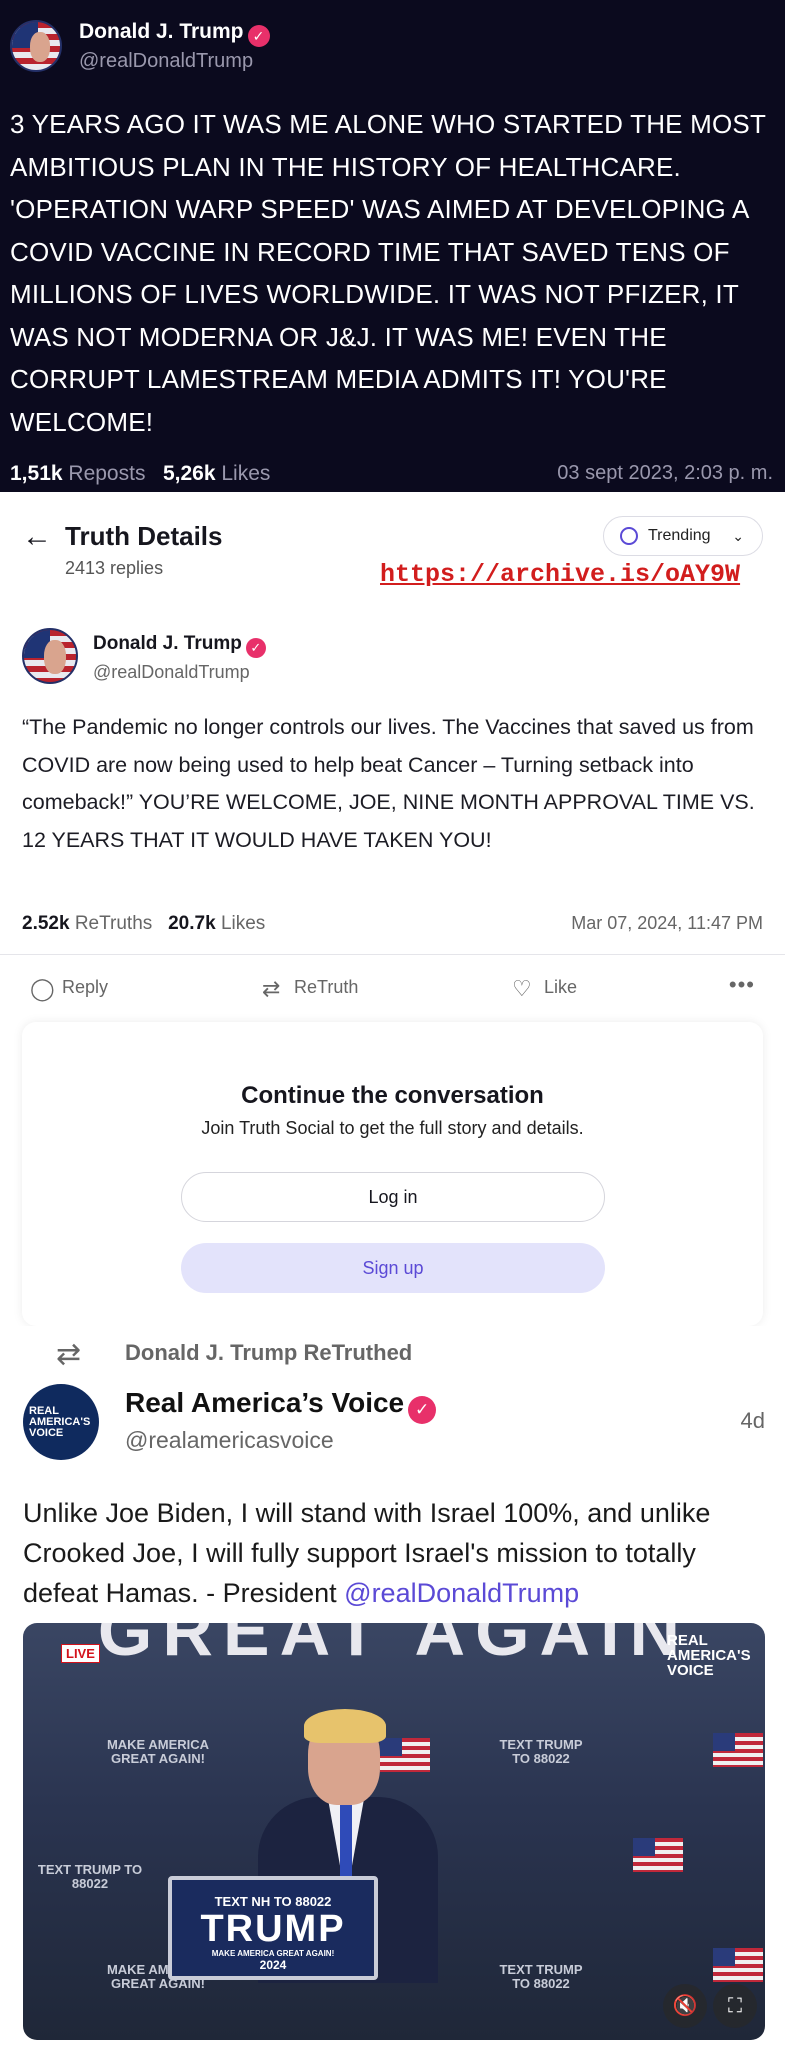  What do you see at coordinates (80, 1653) in the screenshot?
I see `live-badge: LIVE` at bounding box center [80, 1653].